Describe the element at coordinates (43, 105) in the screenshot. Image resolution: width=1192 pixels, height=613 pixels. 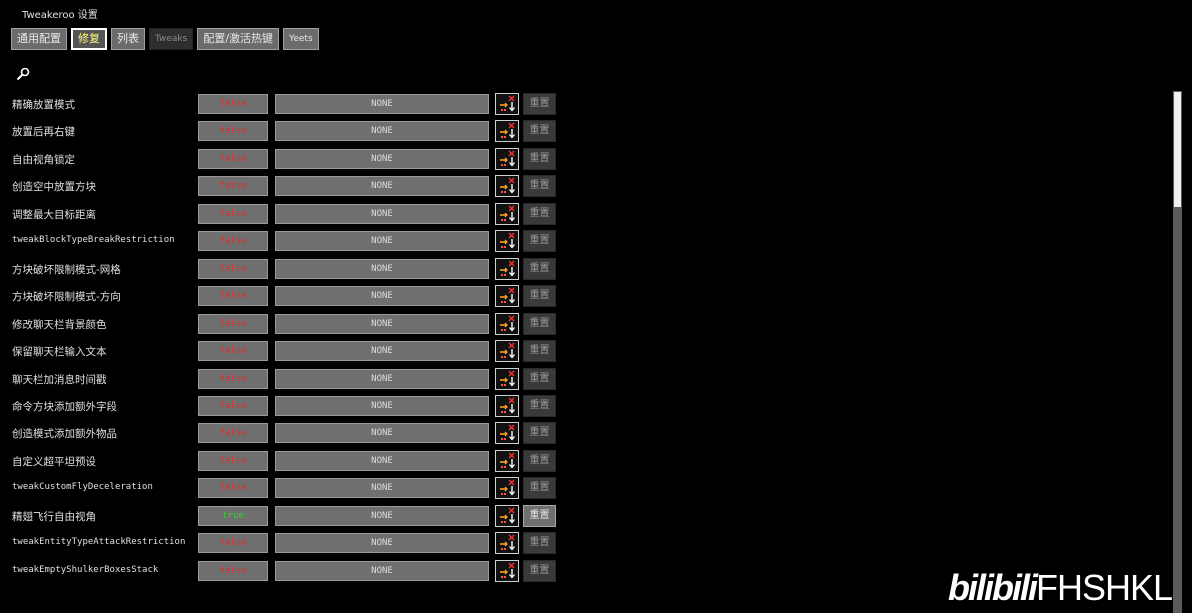
I see `config-label: 精确放置模式` at that location.